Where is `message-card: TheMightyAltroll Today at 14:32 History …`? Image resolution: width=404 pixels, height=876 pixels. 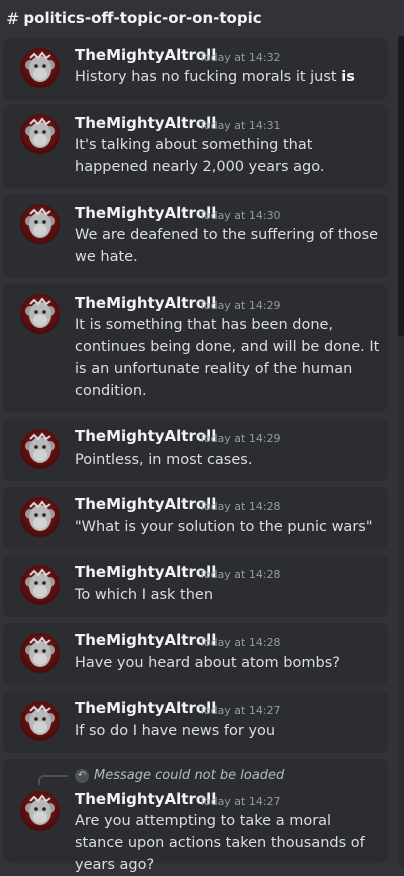
message-card: TheMightyAltroll Today at 14:32 History … is located at coordinates (195, 69).